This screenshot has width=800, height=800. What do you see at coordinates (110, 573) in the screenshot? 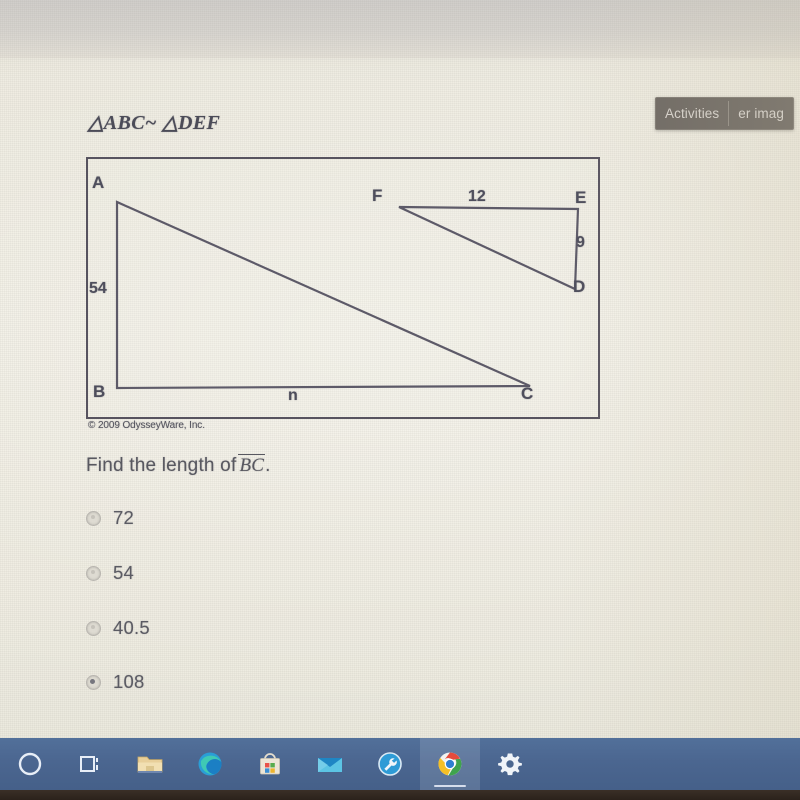
I see `answer-option-1: 54` at bounding box center [110, 573].